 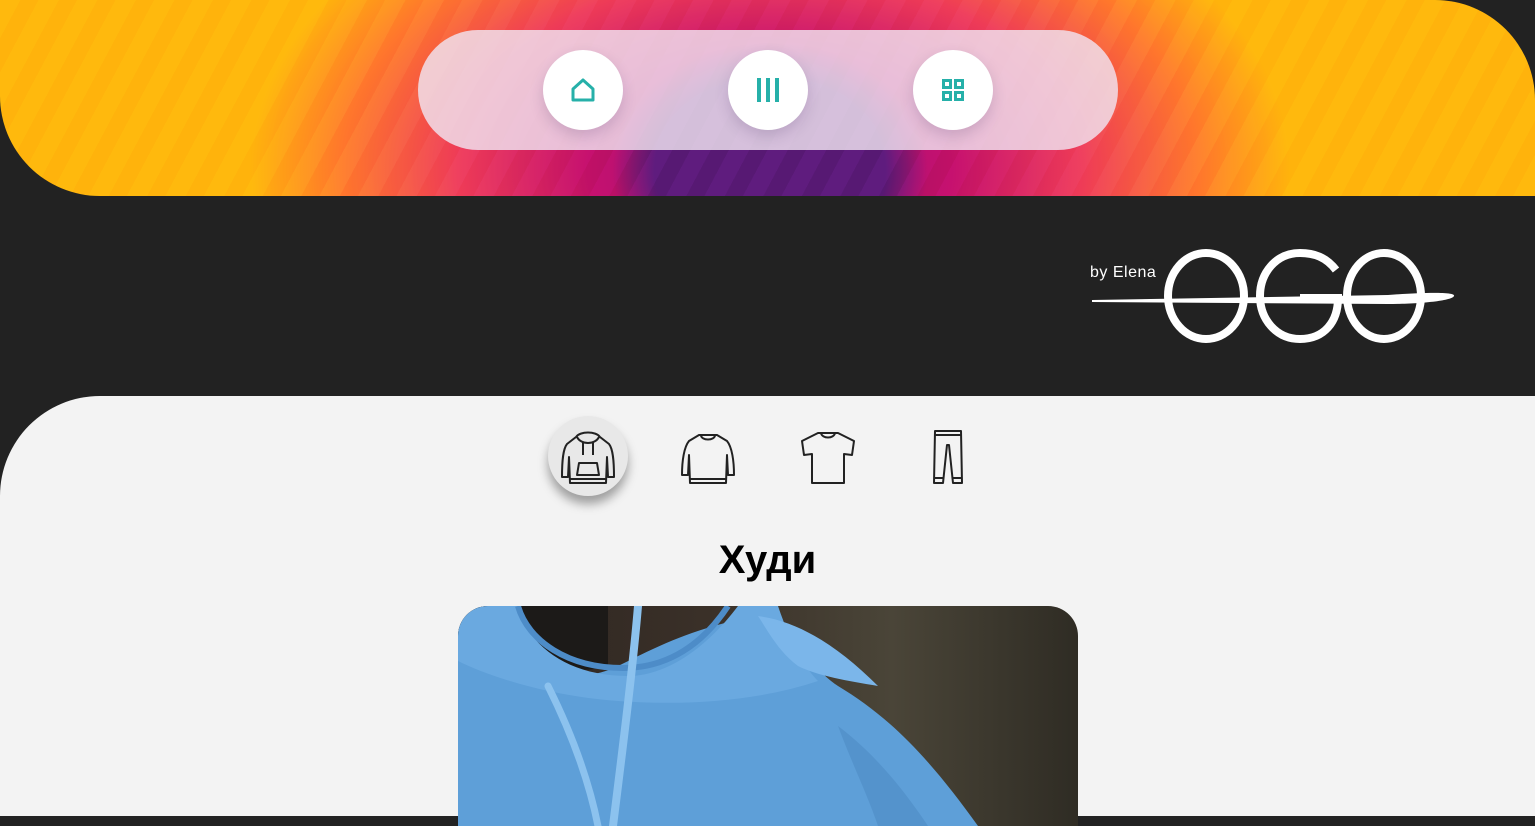 I want to click on brand-logo: by Elena, so click(x=1273, y=297).